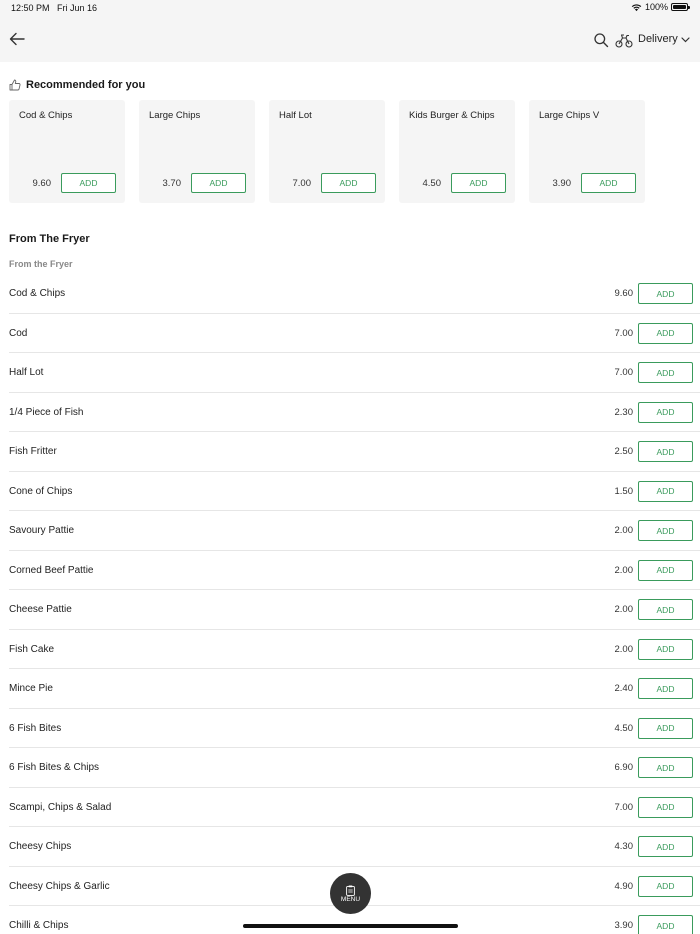  What do you see at coordinates (624, 688) in the screenshot?
I see `menu-item-price: 2.40` at bounding box center [624, 688].